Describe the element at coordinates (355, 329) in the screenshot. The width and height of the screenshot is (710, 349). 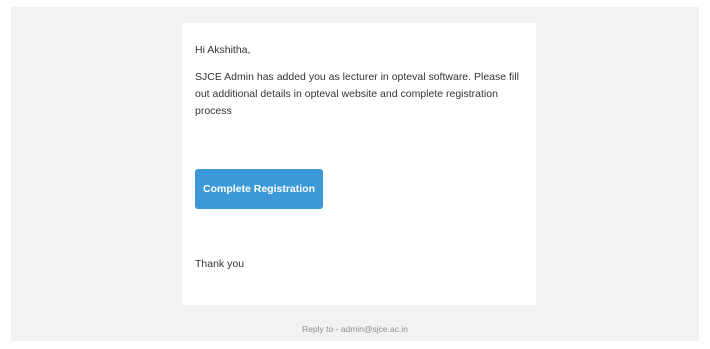
I see `reply-to-footer: Reply to - admin@sjce.ac.in` at that location.